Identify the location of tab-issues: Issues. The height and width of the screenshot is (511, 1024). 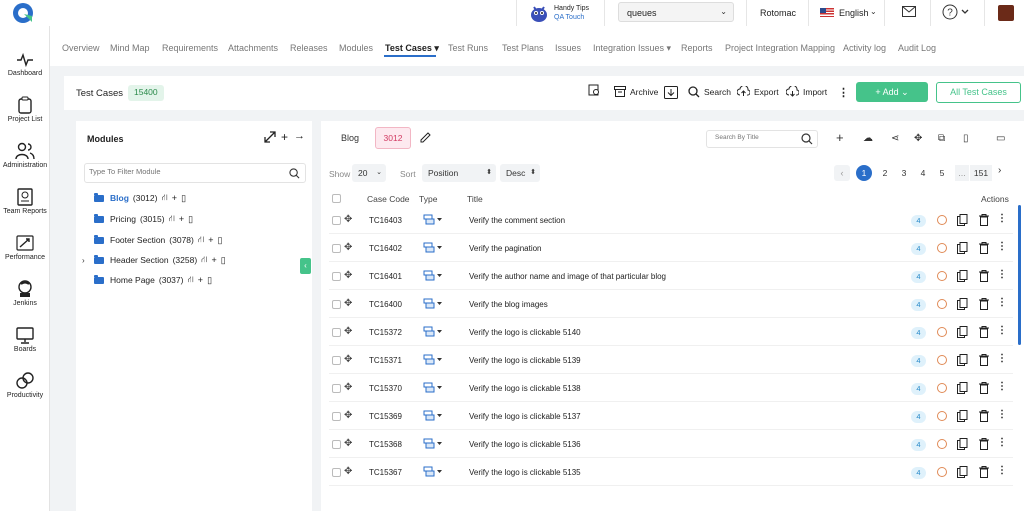
(568, 48).